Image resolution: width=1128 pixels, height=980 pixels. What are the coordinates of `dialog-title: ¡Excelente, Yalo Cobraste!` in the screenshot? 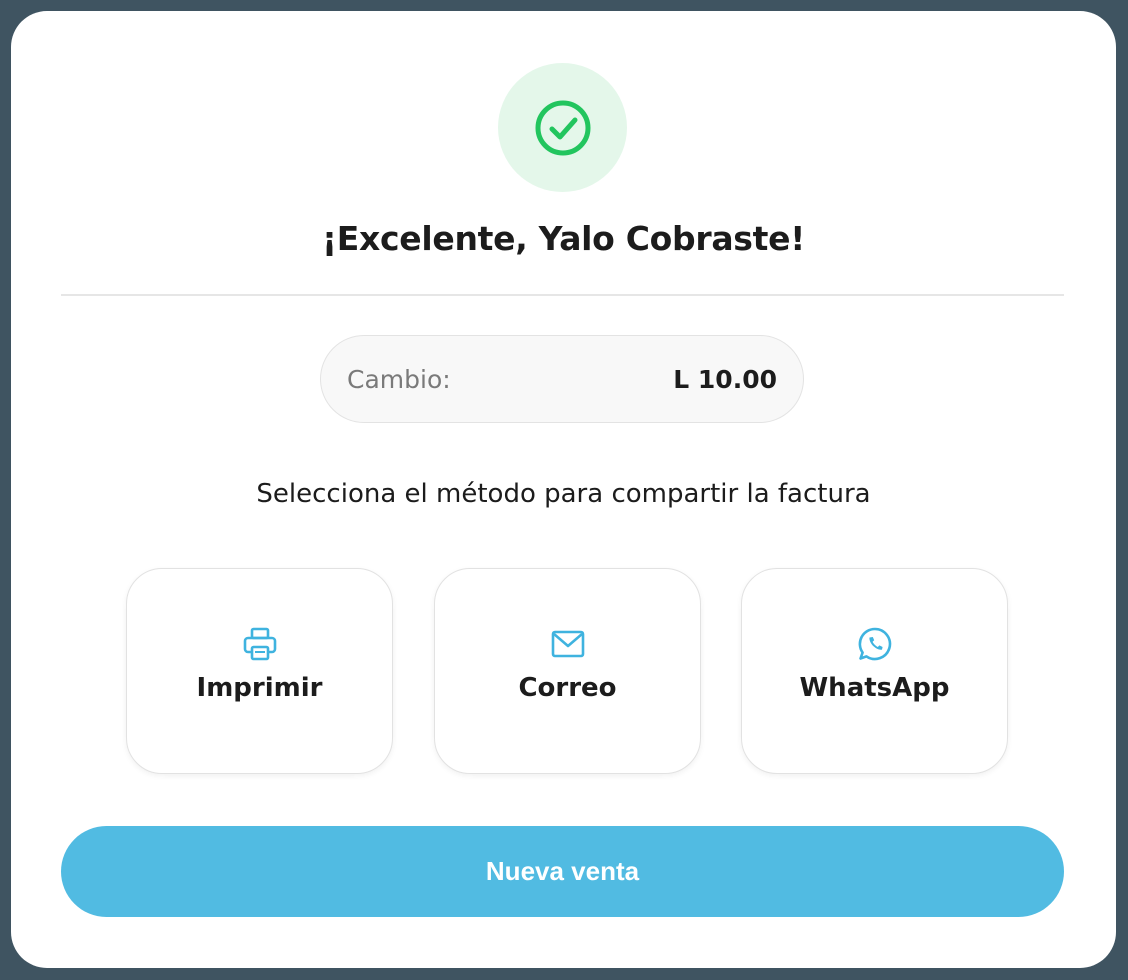 It's located at (563, 238).